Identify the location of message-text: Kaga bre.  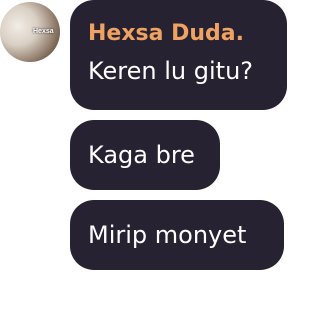
(141, 155).